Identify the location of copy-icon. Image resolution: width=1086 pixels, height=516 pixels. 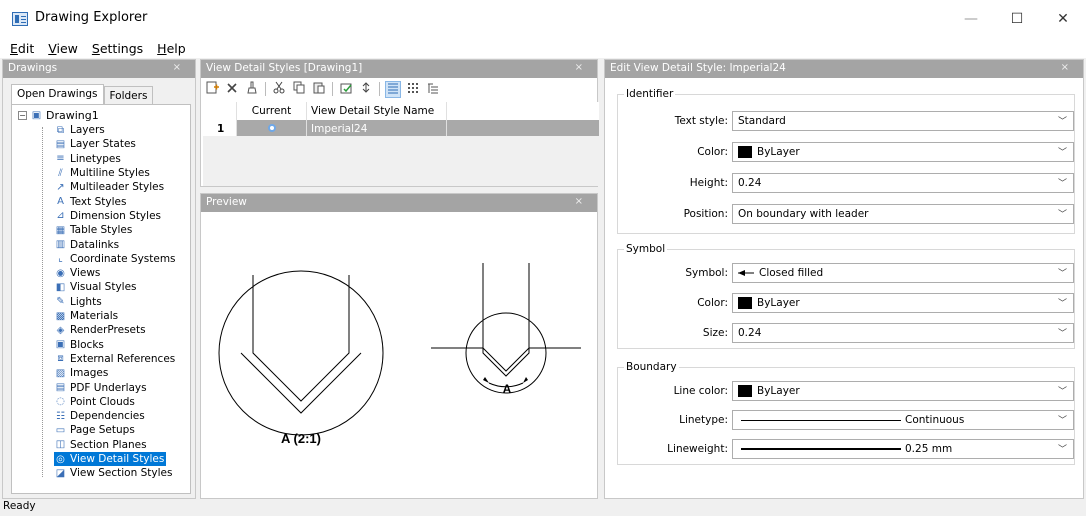
(299, 89).